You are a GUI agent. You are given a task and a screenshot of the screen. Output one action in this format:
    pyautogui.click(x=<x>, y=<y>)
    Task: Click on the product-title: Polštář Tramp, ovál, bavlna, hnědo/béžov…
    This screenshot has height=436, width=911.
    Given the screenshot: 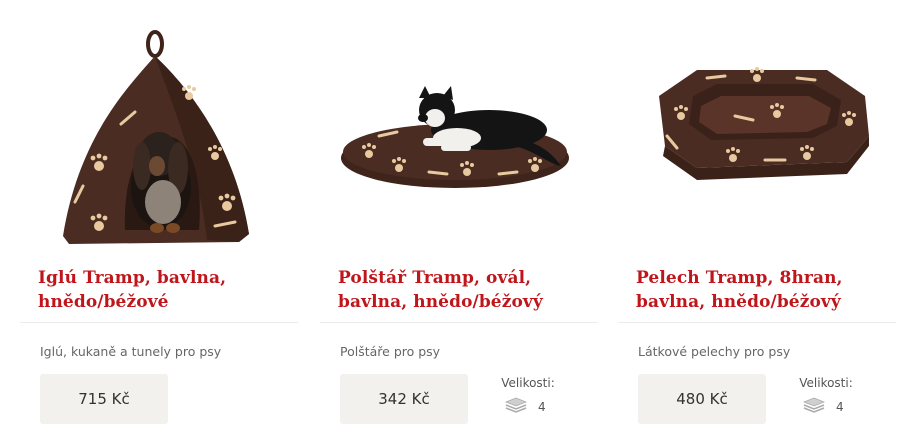 What is the action you would take?
    pyautogui.click(x=463, y=290)
    